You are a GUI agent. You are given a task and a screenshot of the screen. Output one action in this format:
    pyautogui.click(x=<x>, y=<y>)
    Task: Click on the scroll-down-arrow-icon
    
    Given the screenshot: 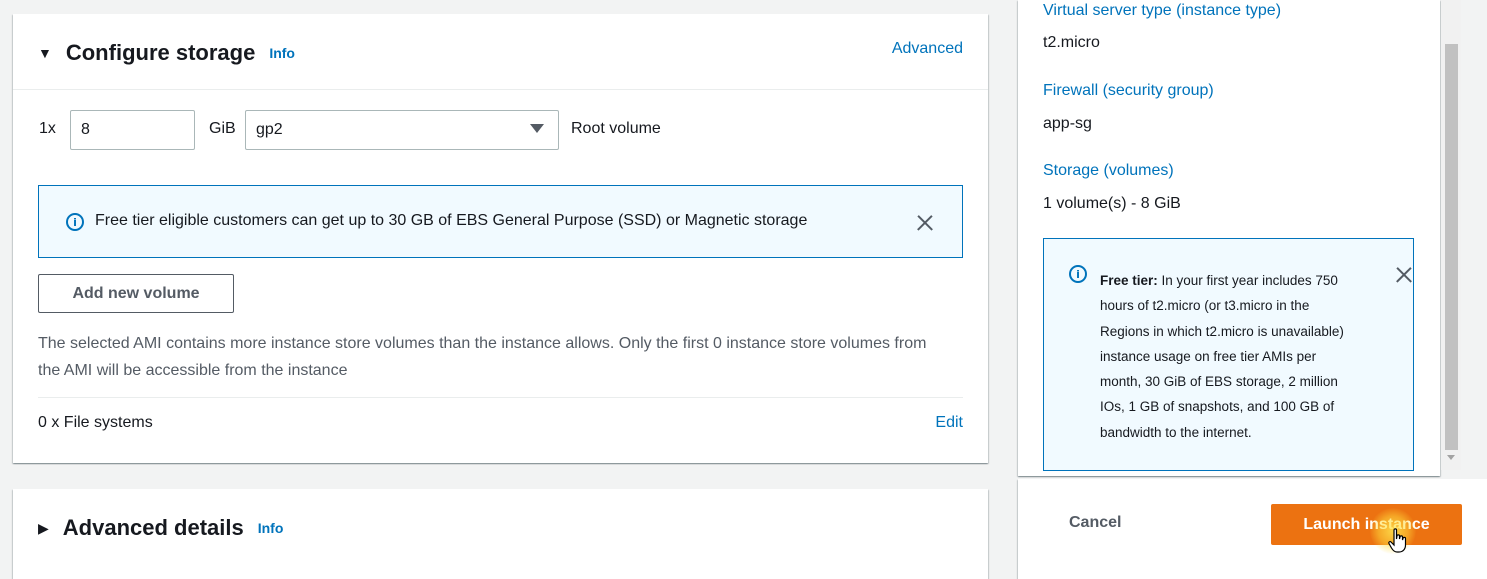 What is the action you would take?
    pyautogui.click(x=1451, y=457)
    